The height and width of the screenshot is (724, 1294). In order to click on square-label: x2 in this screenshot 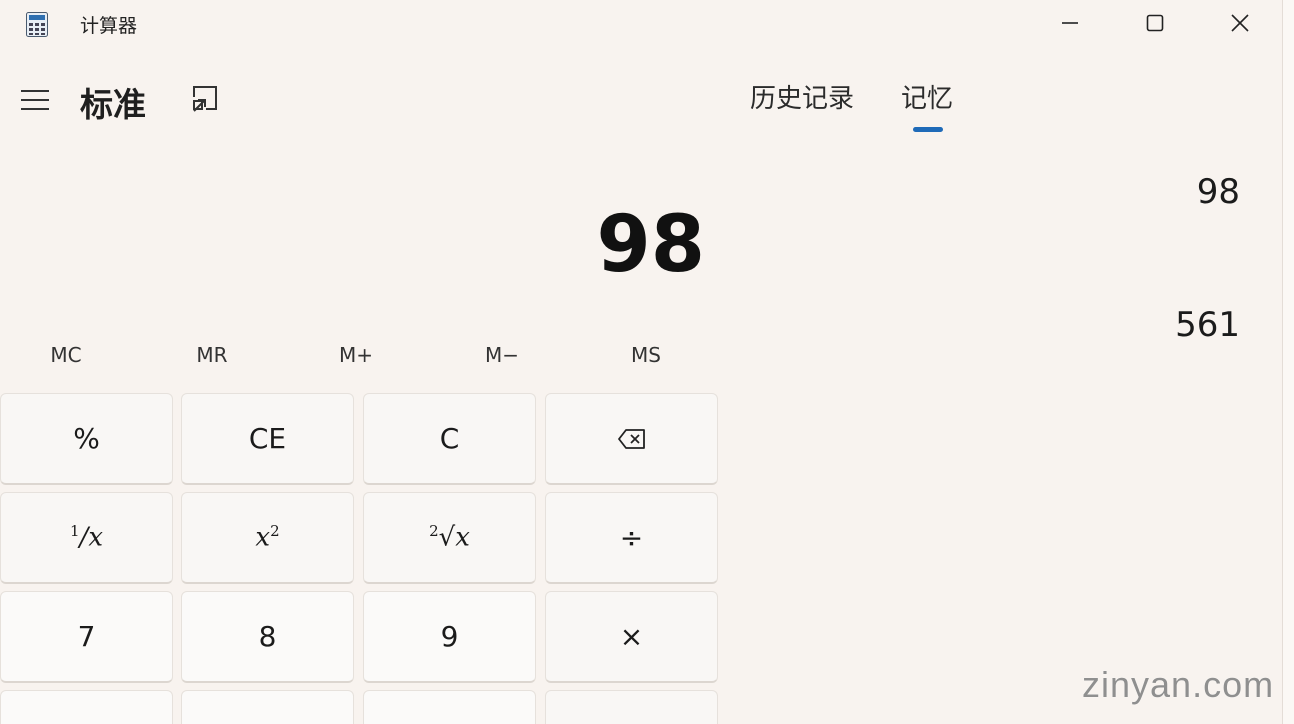, I will do `click(267, 537)`.